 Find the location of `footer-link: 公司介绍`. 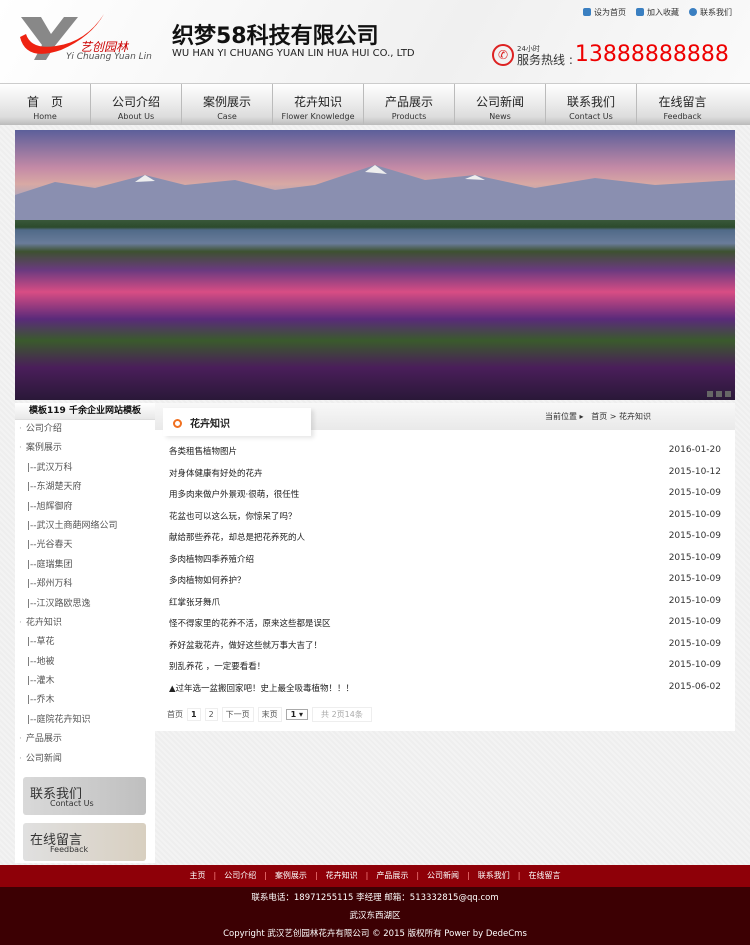

footer-link: 公司介绍 is located at coordinates (240, 875).